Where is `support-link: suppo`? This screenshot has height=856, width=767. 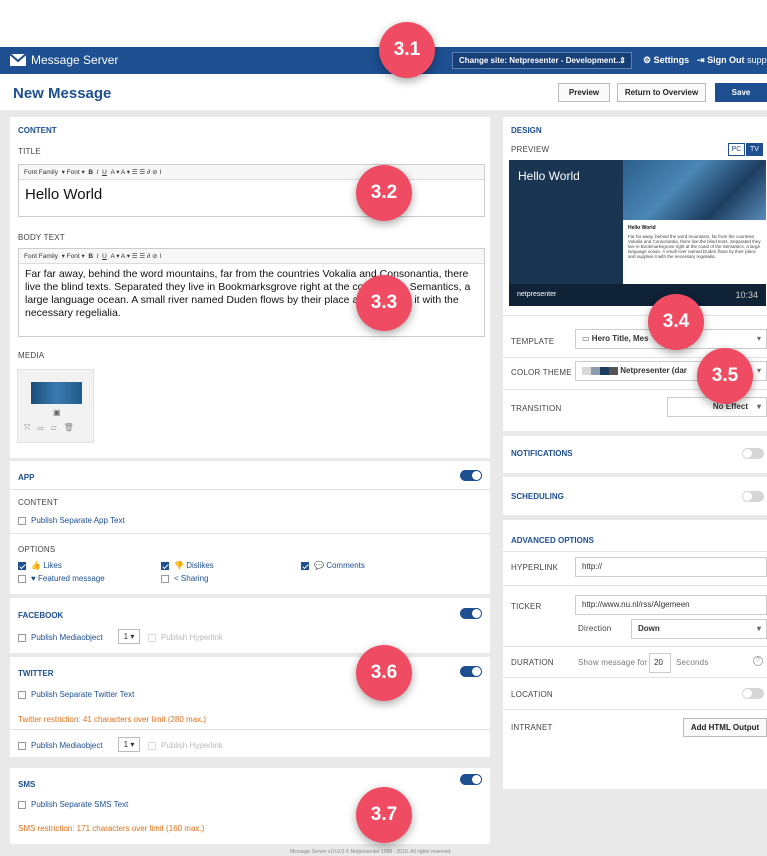
support-link: suppo is located at coordinates (757, 60).